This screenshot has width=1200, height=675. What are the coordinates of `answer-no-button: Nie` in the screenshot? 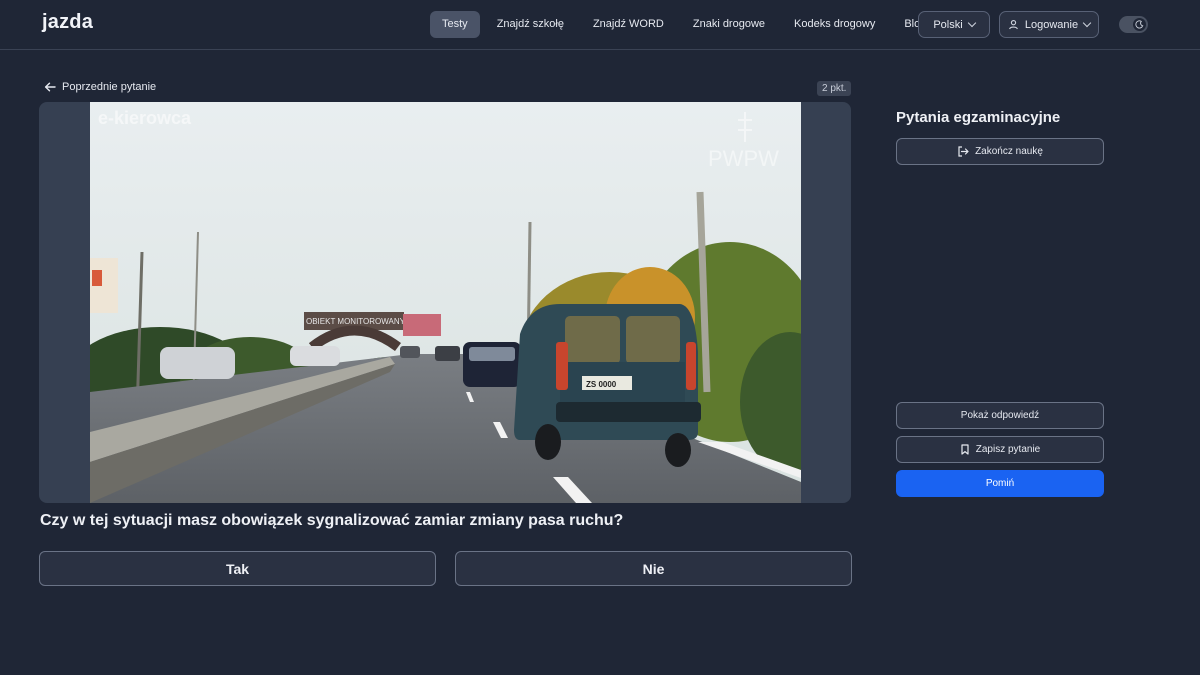 It's located at (653, 568).